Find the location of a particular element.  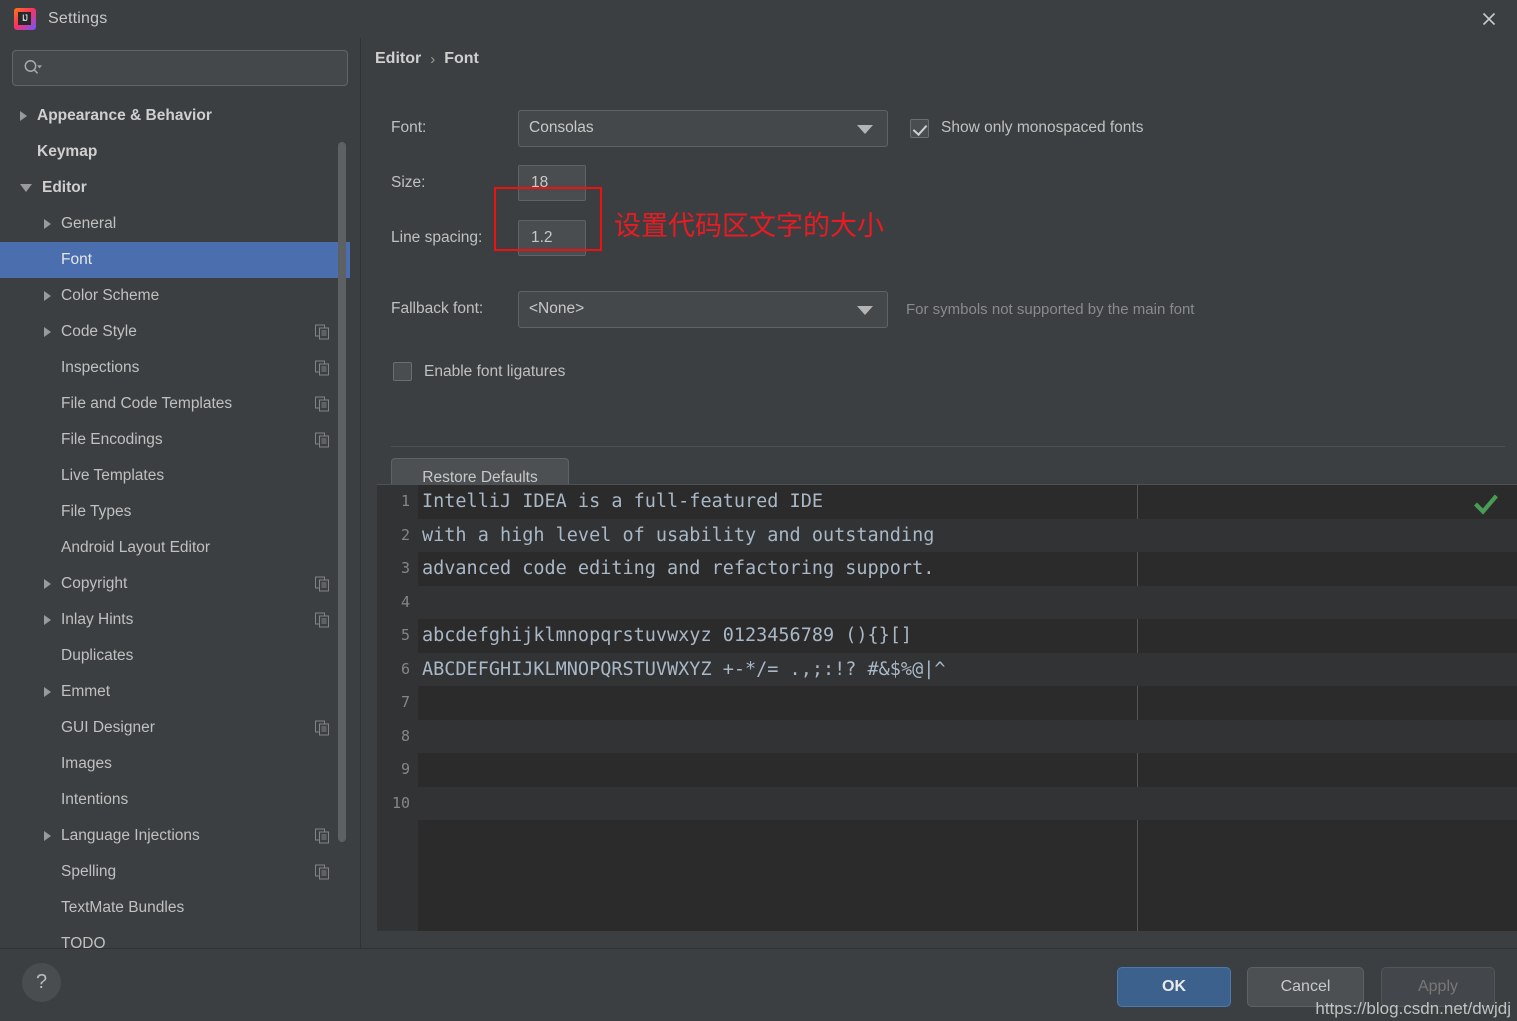

sidebar-scroll-thumb is located at coordinates (342, 492).